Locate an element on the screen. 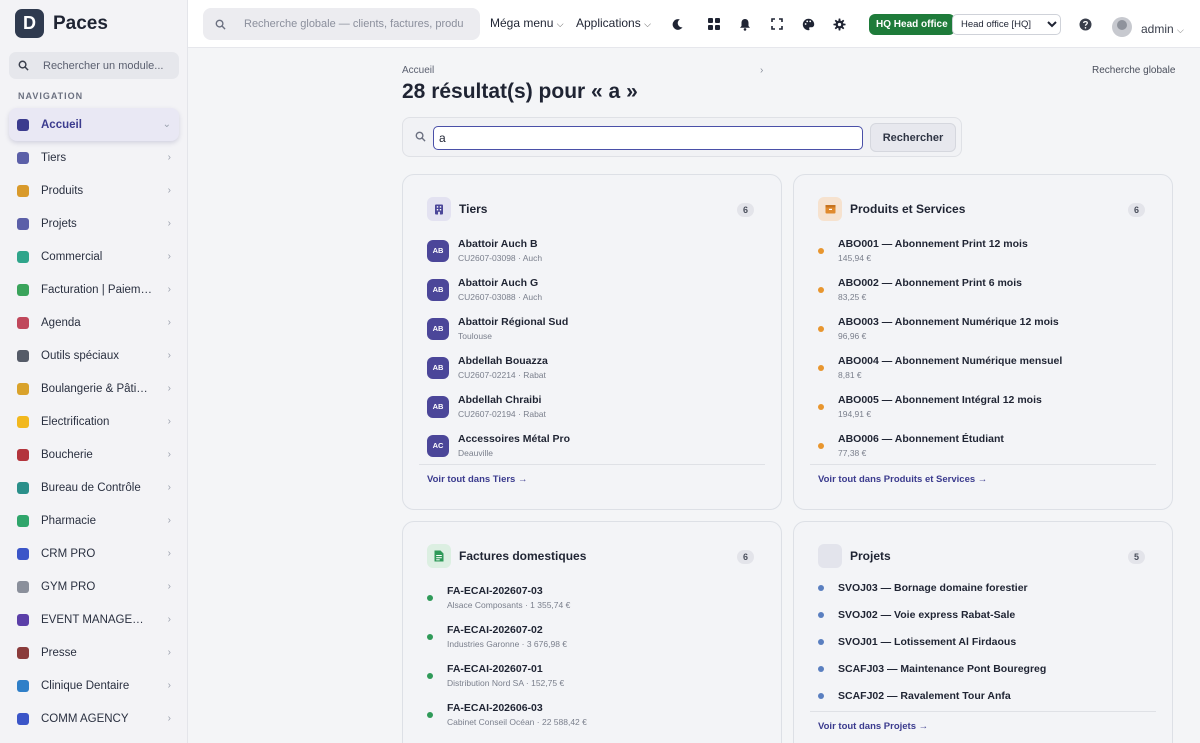 The image size is (1200, 743). sidebar-item-presse: Presse › is located at coordinates (94, 652).